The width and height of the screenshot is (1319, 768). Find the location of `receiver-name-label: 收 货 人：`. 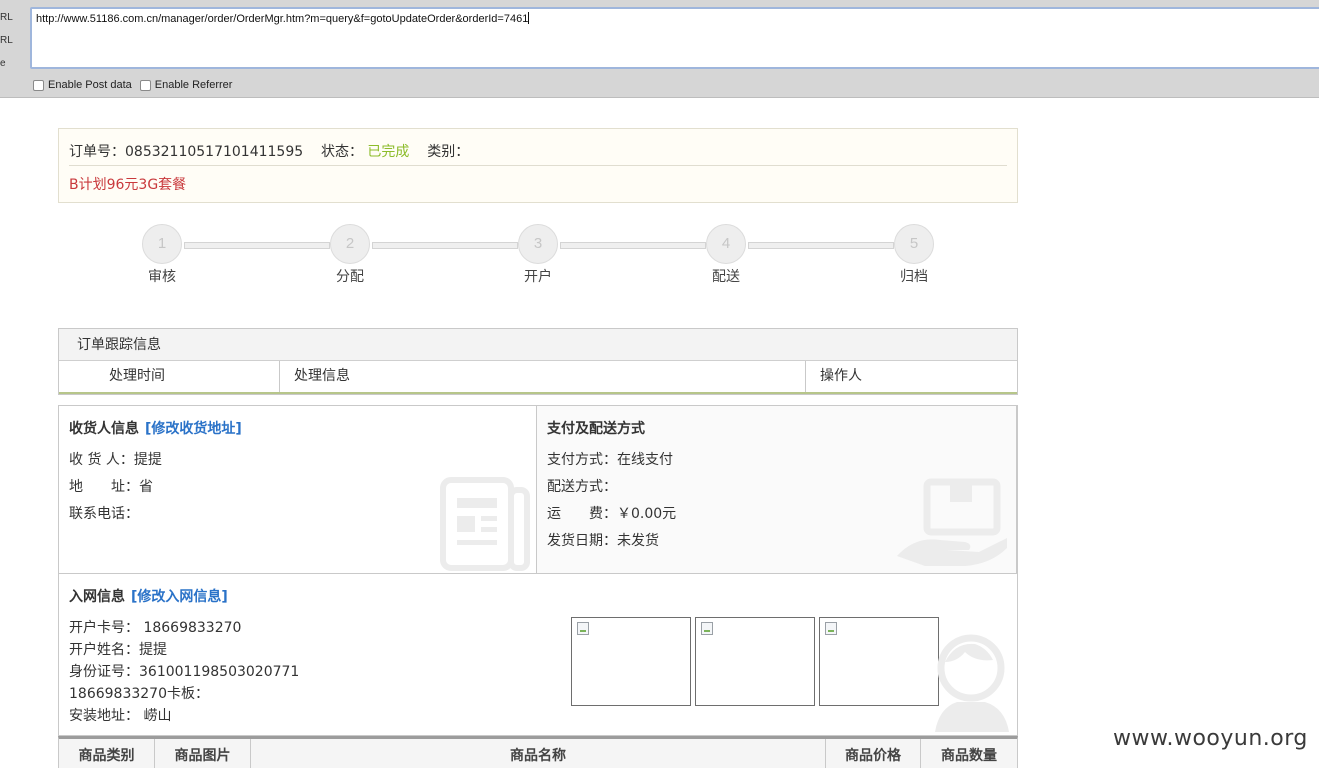

receiver-name-label: 收 货 人： is located at coordinates (101, 460).